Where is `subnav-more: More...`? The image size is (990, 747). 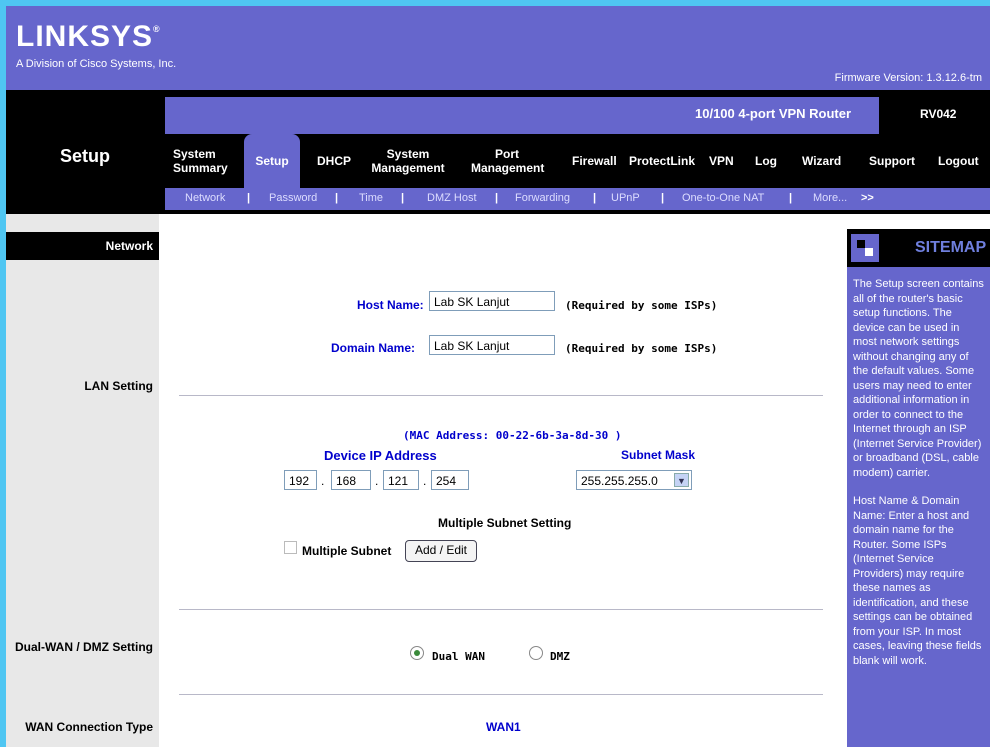 subnav-more: More... is located at coordinates (830, 198).